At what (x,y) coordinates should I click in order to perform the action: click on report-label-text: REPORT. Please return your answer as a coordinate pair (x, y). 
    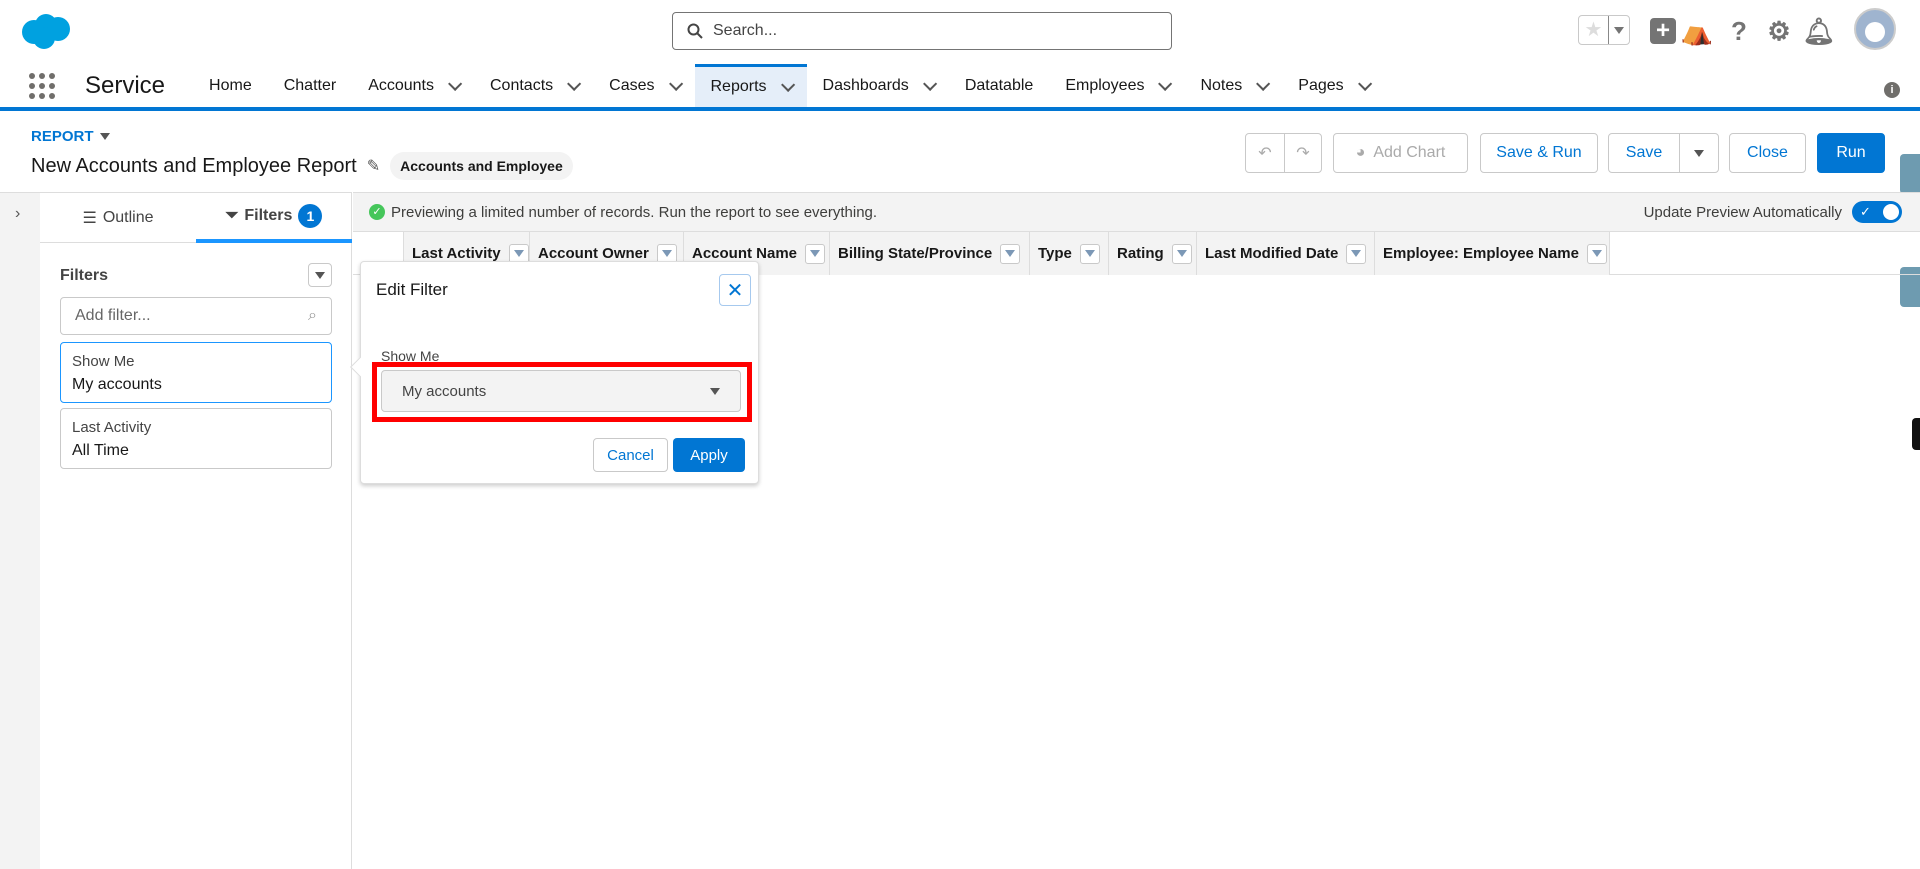
    Looking at the image, I should click on (62, 136).